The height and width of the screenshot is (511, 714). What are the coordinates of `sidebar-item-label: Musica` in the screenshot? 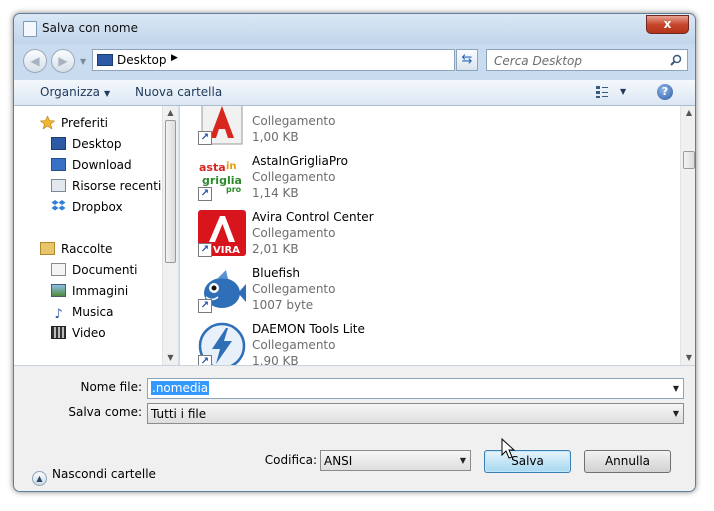 It's located at (93, 312).